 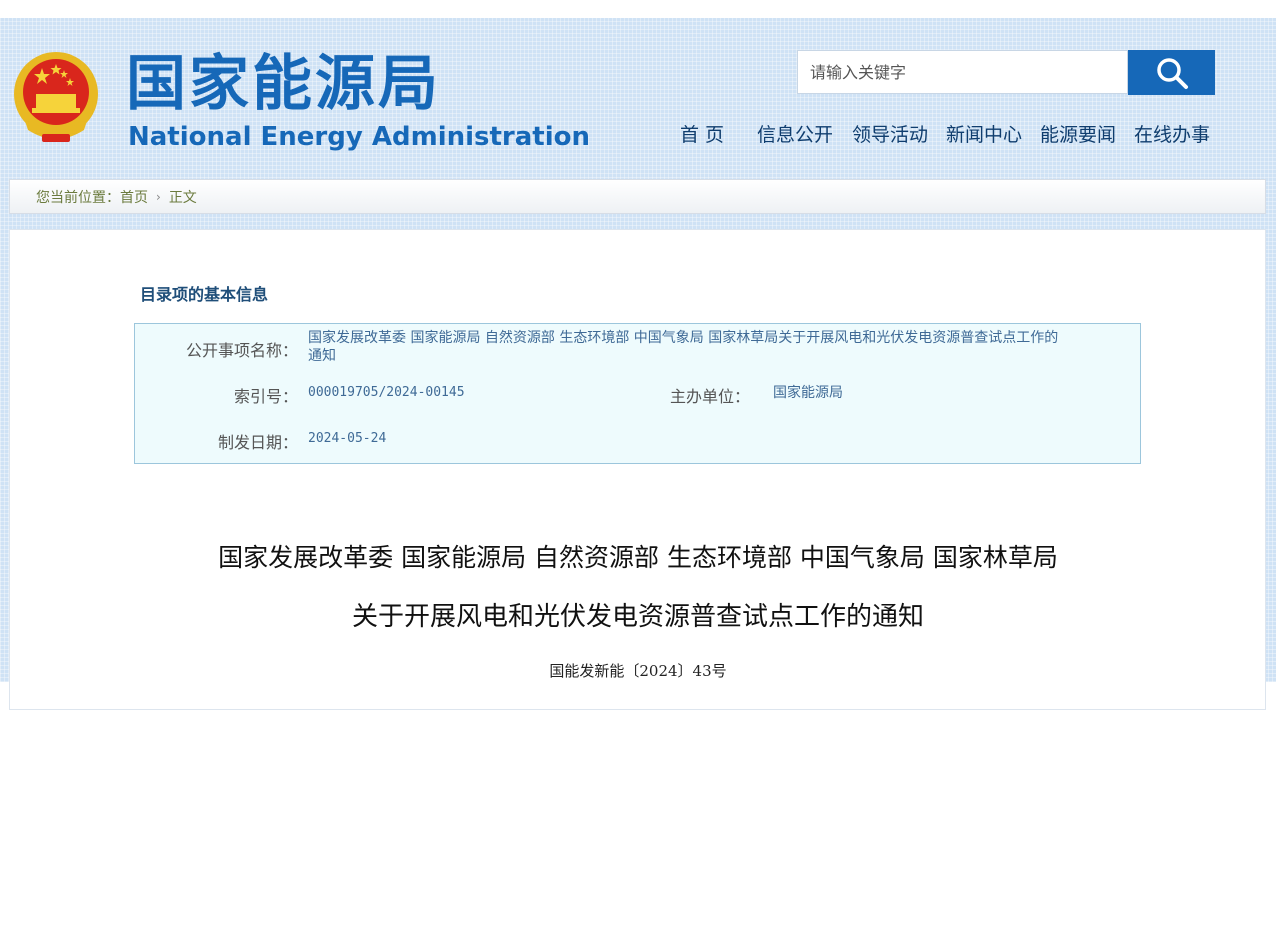 What do you see at coordinates (265, 396) in the screenshot?
I see `index-label: 索引号：` at bounding box center [265, 396].